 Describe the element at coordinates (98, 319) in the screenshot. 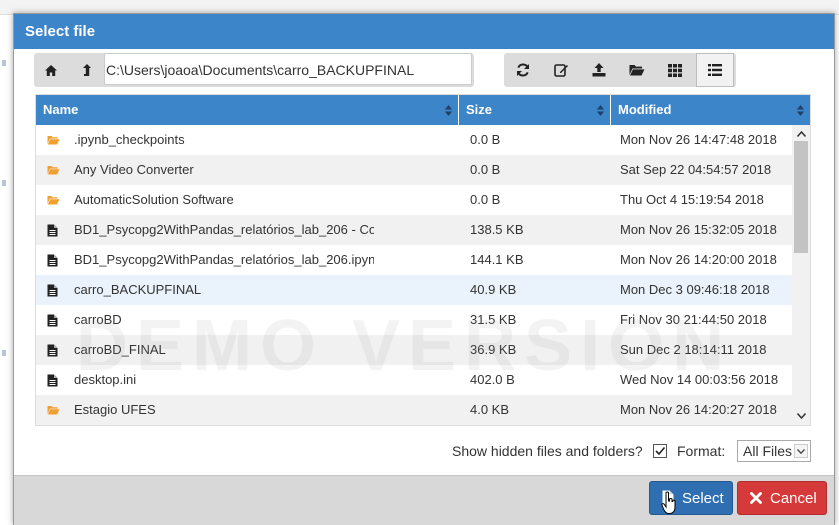

I see `file-name: carroBD` at that location.